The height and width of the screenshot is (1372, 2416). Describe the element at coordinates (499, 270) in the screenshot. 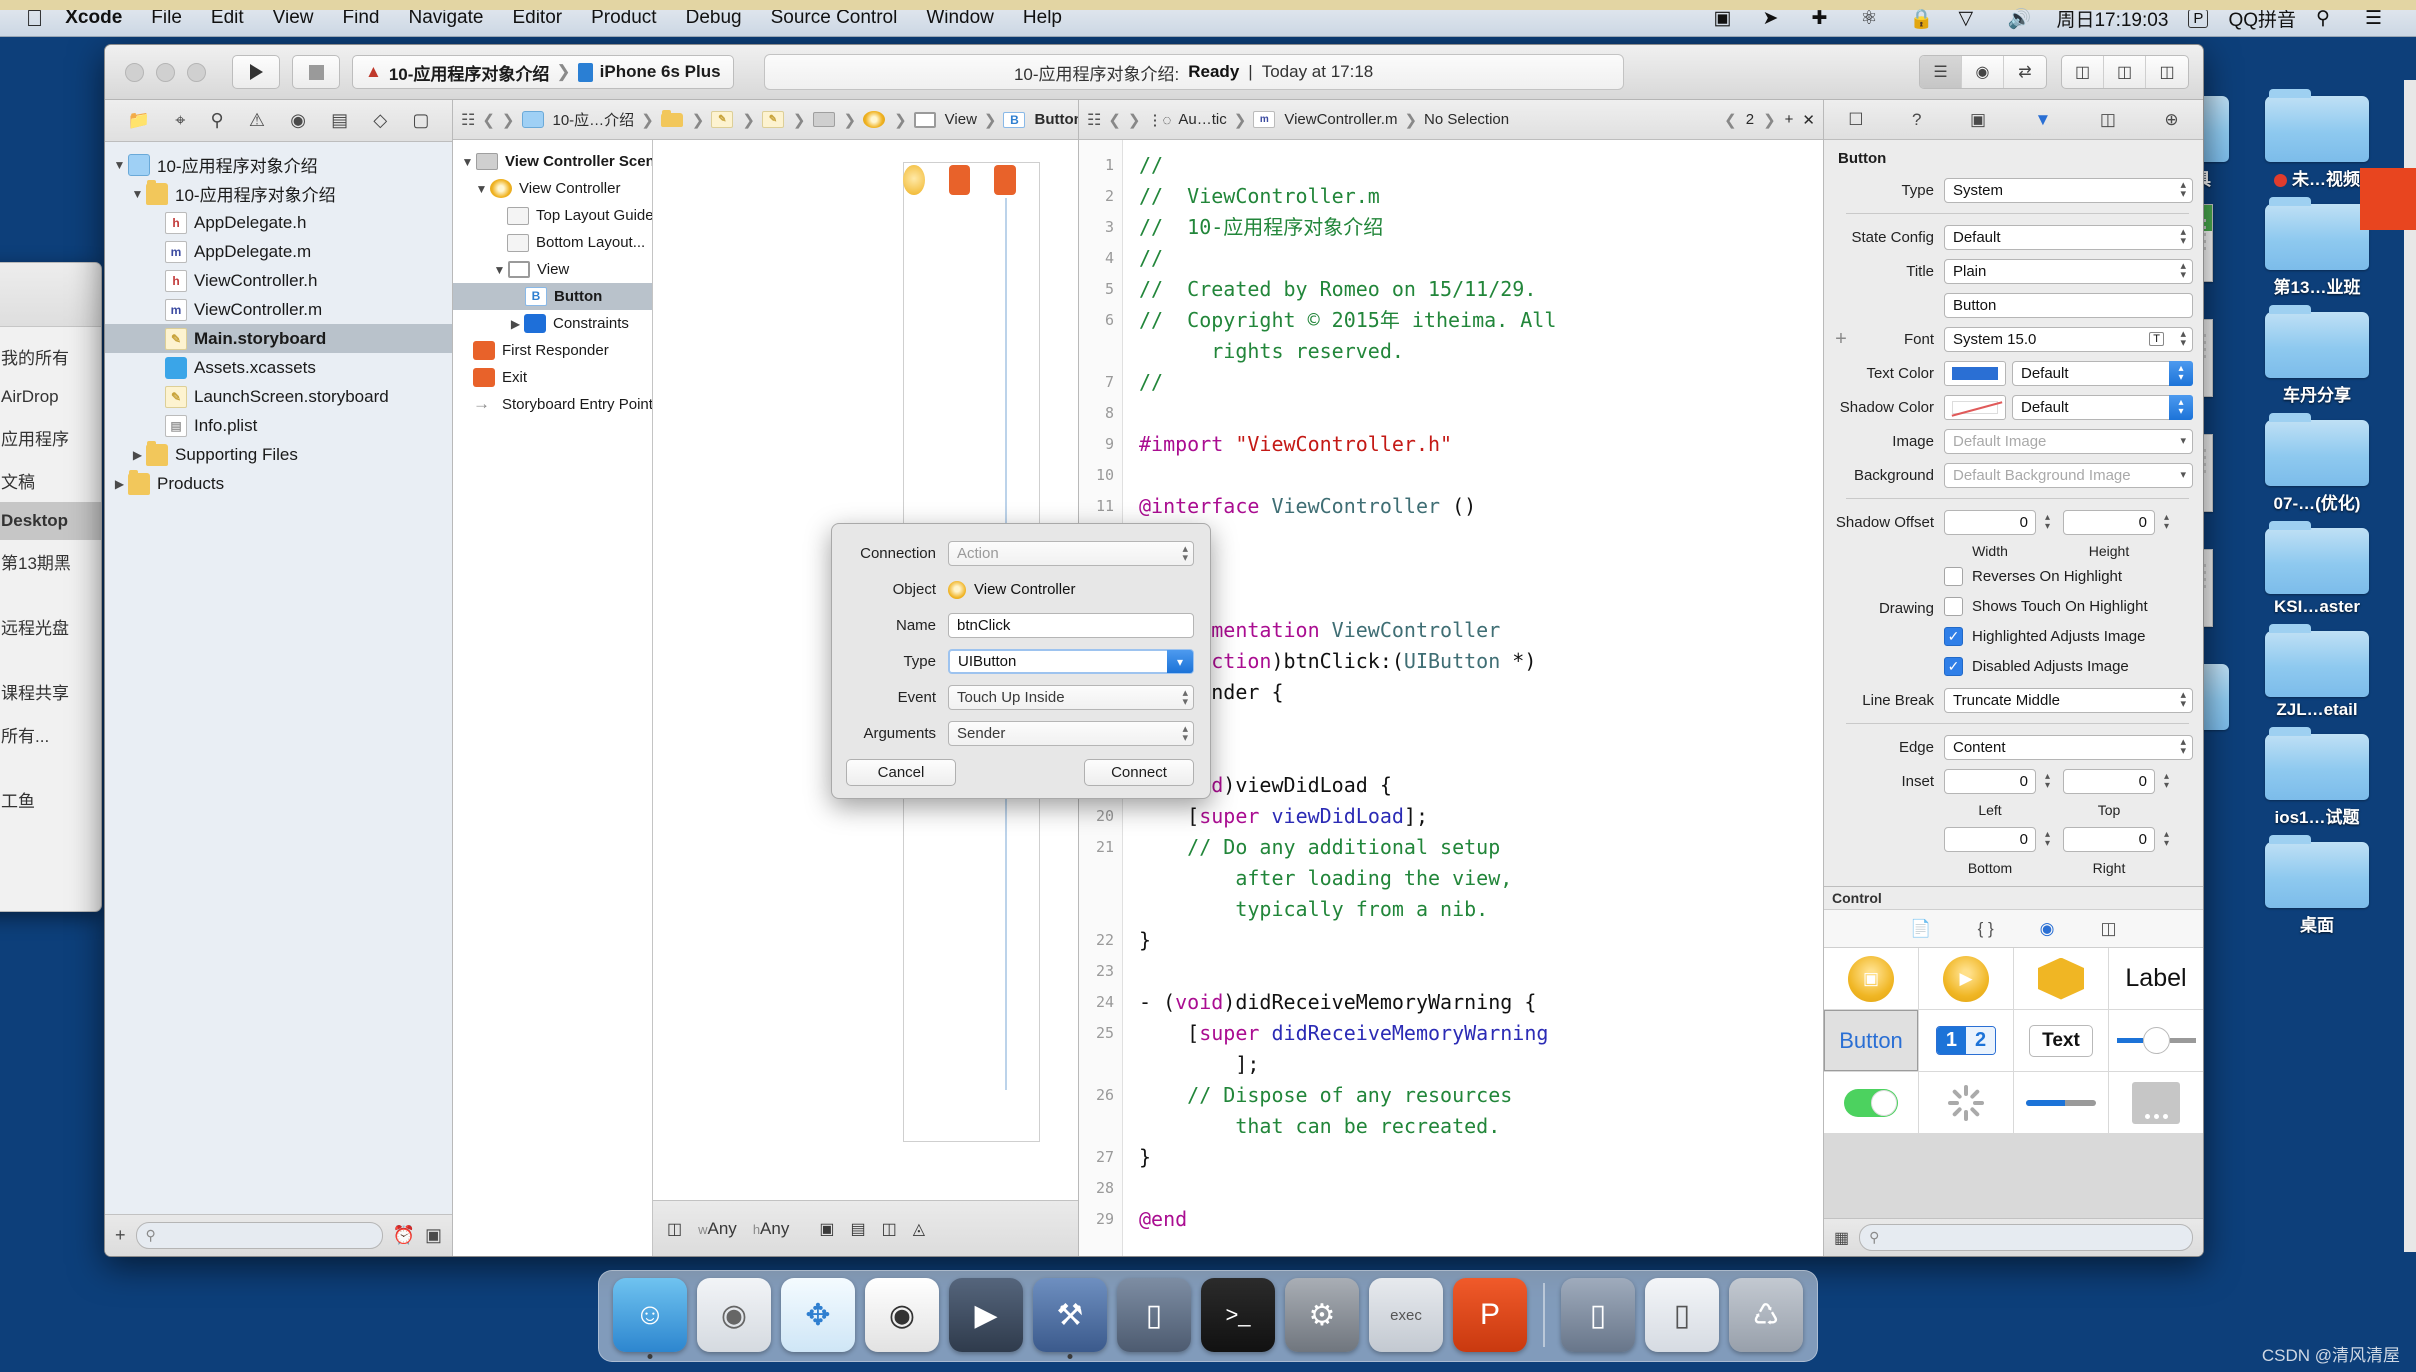

I see `disclosure-triangle-icon: ▼` at that location.